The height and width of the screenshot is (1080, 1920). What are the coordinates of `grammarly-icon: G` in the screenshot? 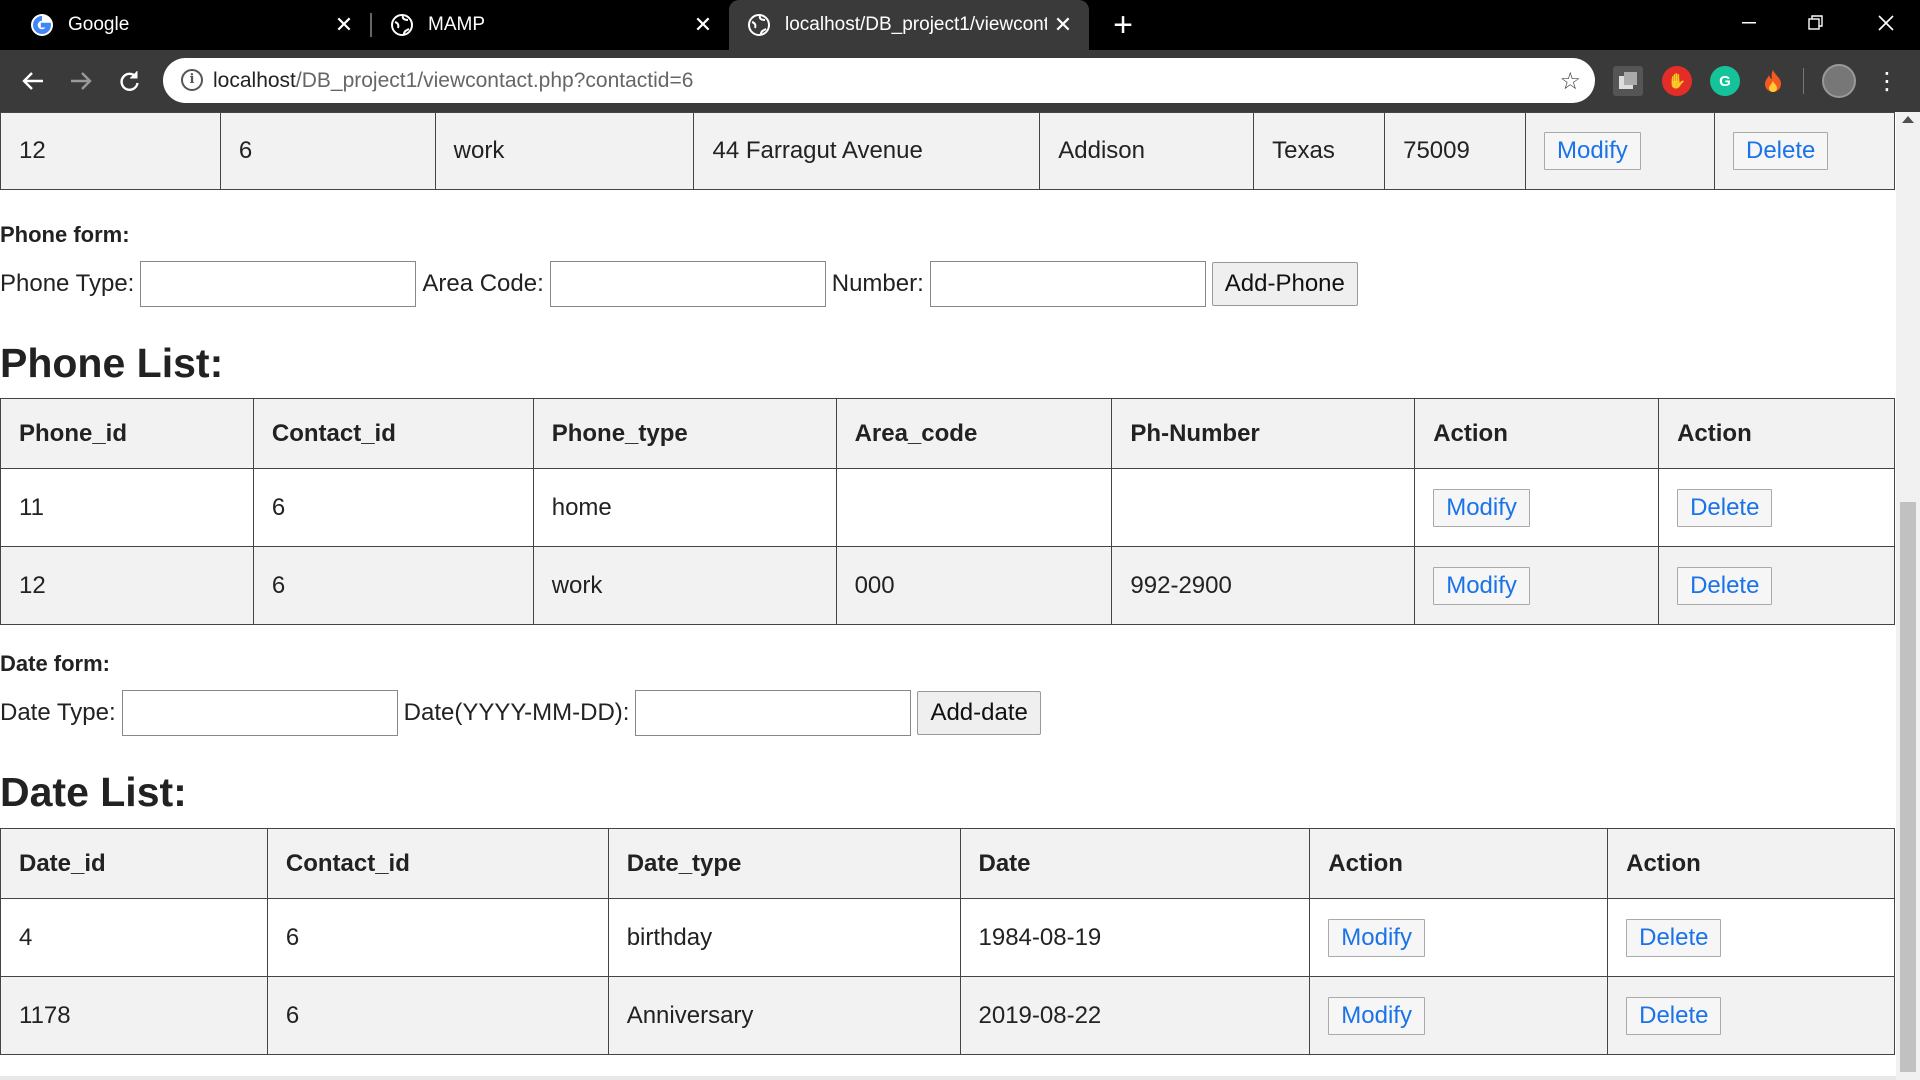 It's located at (1725, 81).